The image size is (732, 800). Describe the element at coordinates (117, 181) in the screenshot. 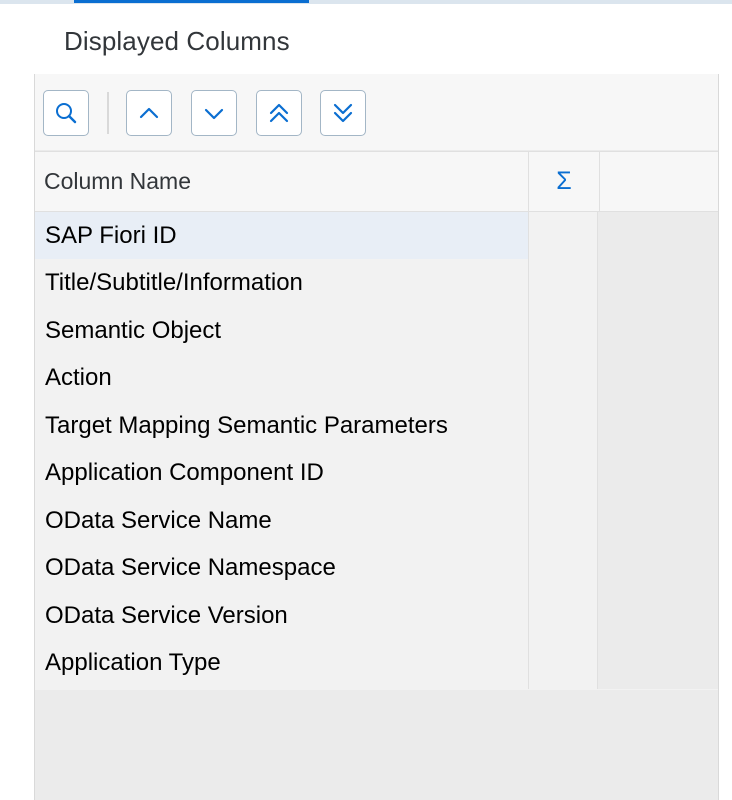

I see `column-name-header: Column Name` at that location.